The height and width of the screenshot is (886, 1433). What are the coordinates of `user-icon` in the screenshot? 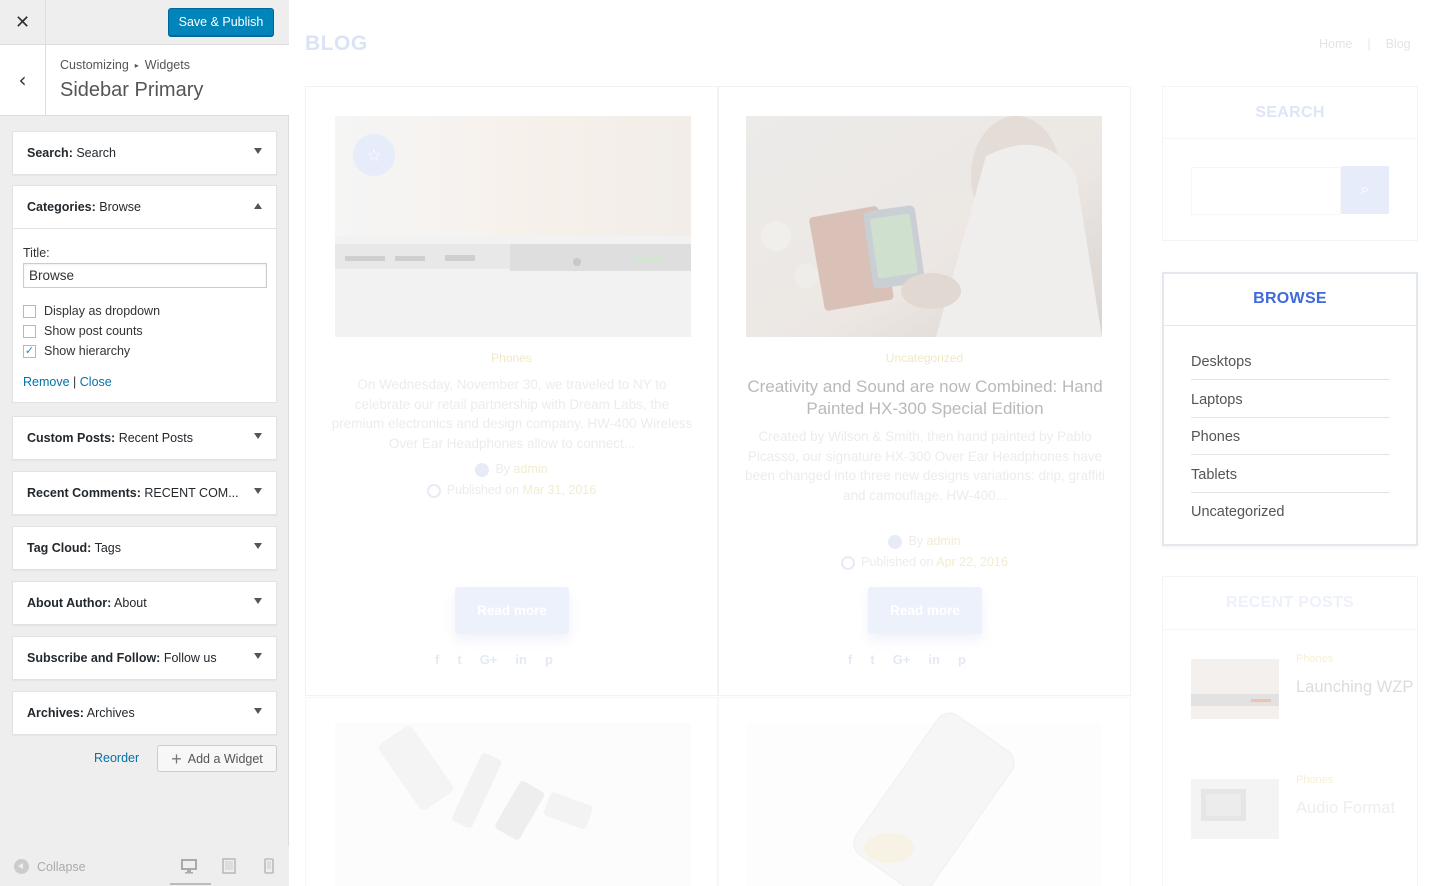 It's located at (482, 469).